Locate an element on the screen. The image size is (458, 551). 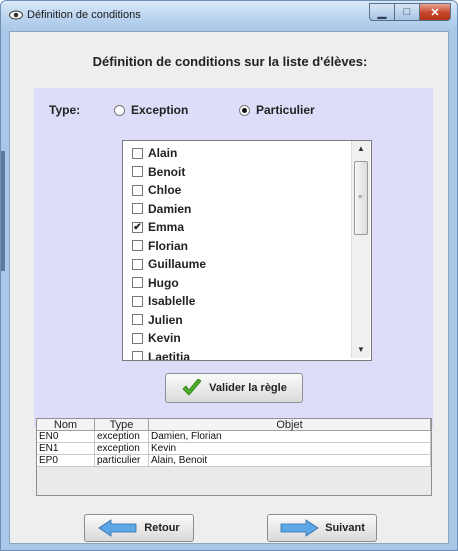
scroll-grip-icon: ≡ is located at coordinates (360, 197).